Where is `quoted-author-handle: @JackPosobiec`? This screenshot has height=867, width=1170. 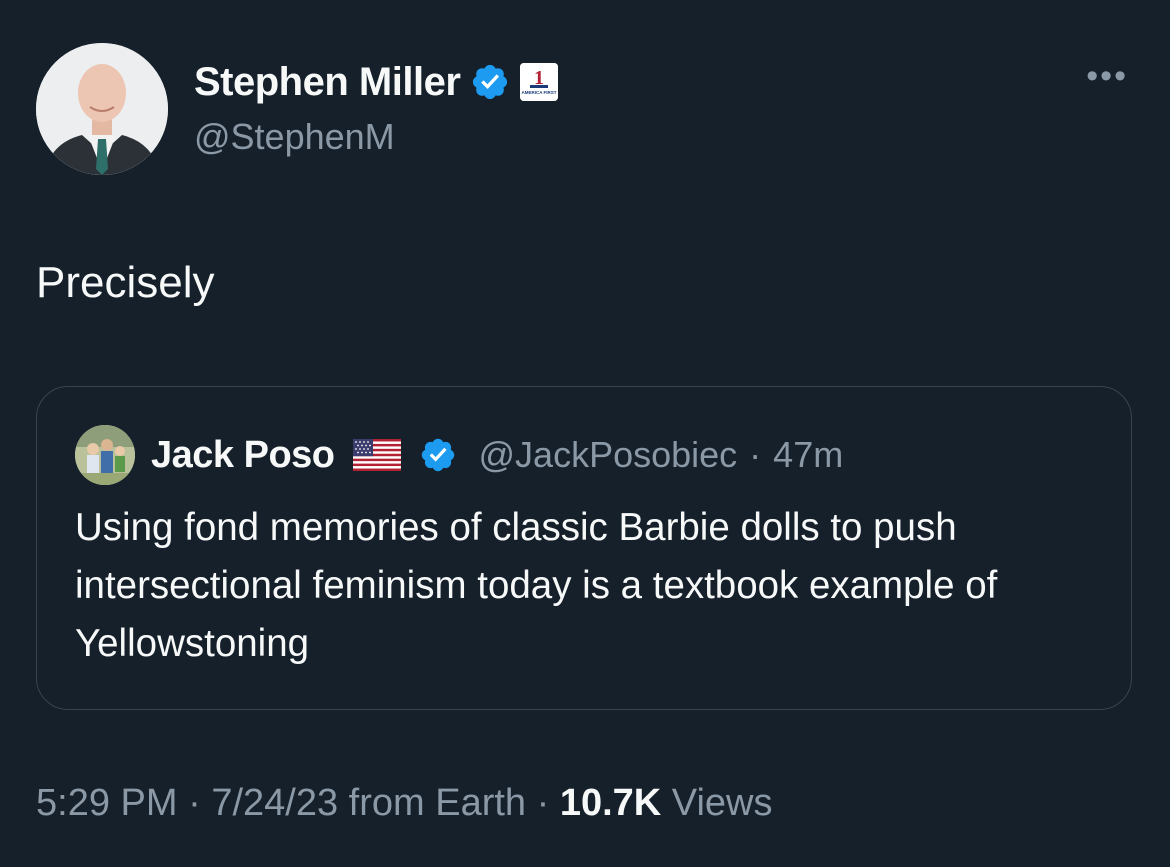 quoted-author-handle: @JackPosobiec is located at coordinates (608, 455).